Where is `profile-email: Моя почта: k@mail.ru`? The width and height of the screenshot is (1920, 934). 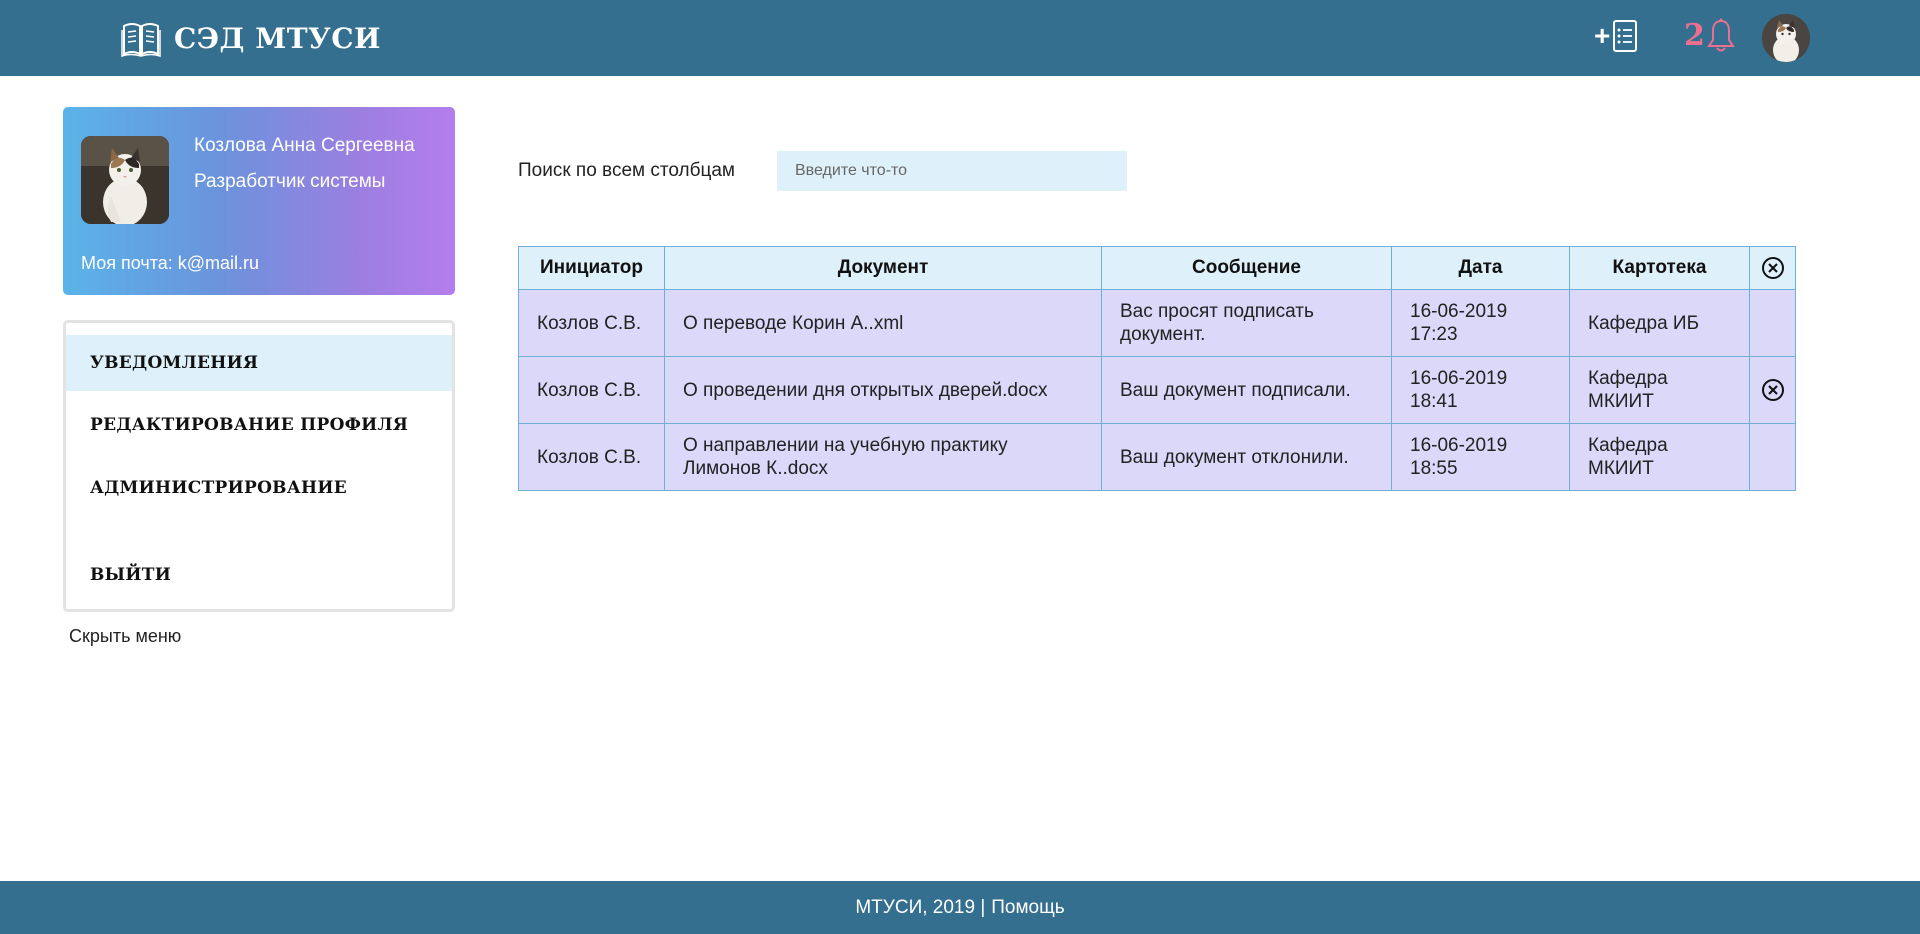
profile-email: Моя почта: k@mail.ru is located at coordinates (170, 263).